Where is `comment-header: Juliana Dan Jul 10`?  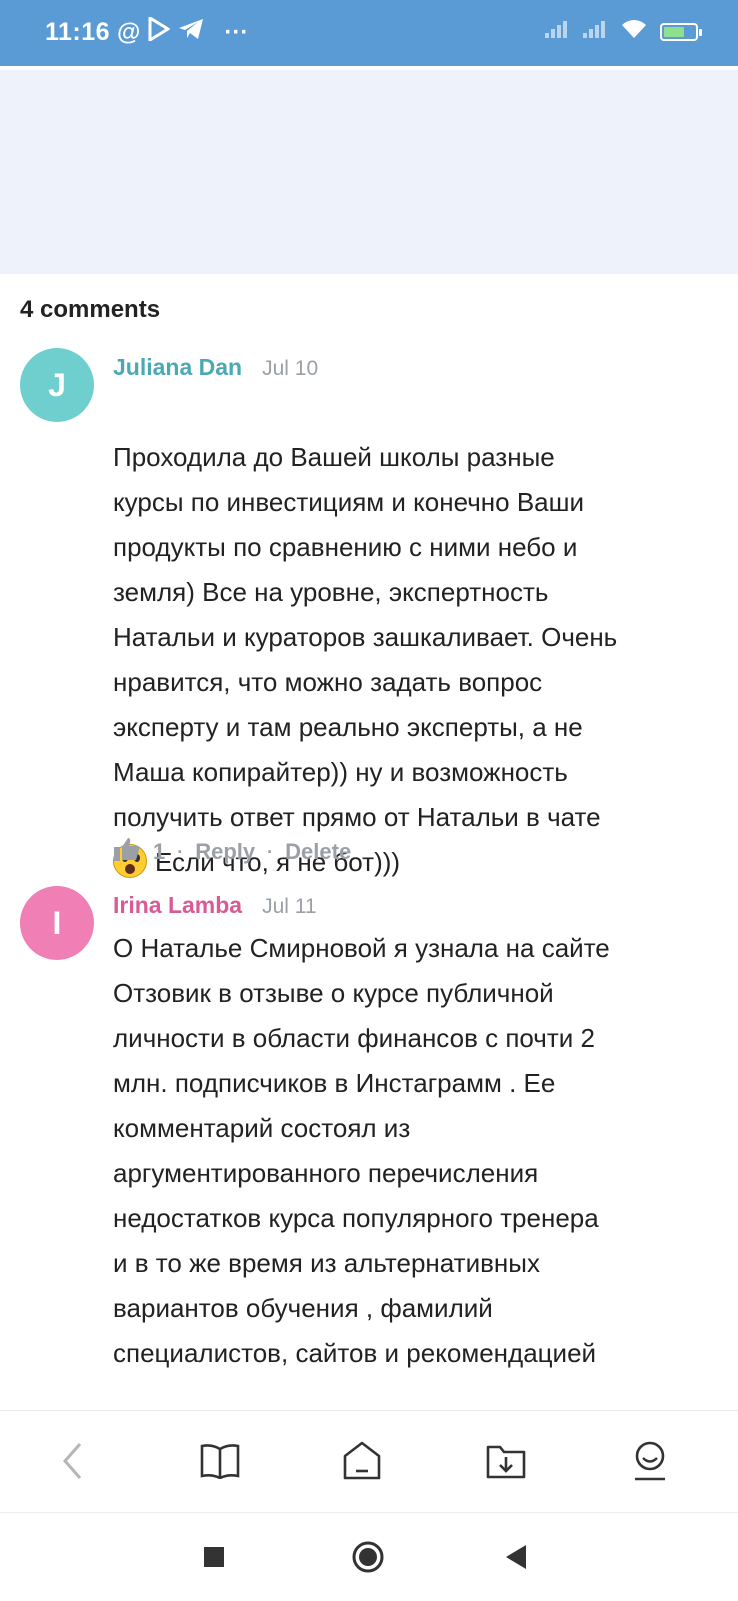 comment-header: Juliana Dan Jul 10 is located at coordinates (215, 367).